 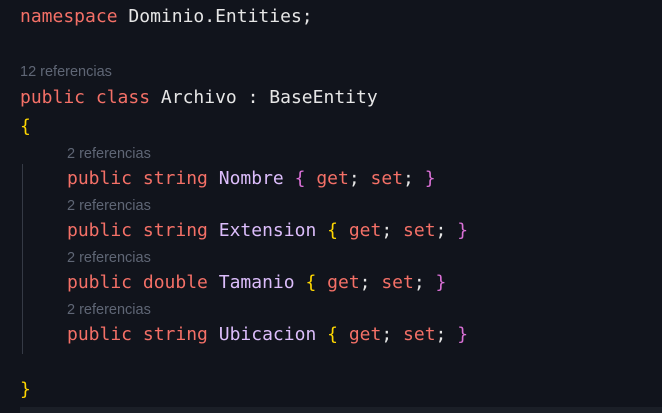 What do you see at coordinates (341, 410) in the screenshot?
I see `horizontal-scrollbar` at bounding box center [341, 410].